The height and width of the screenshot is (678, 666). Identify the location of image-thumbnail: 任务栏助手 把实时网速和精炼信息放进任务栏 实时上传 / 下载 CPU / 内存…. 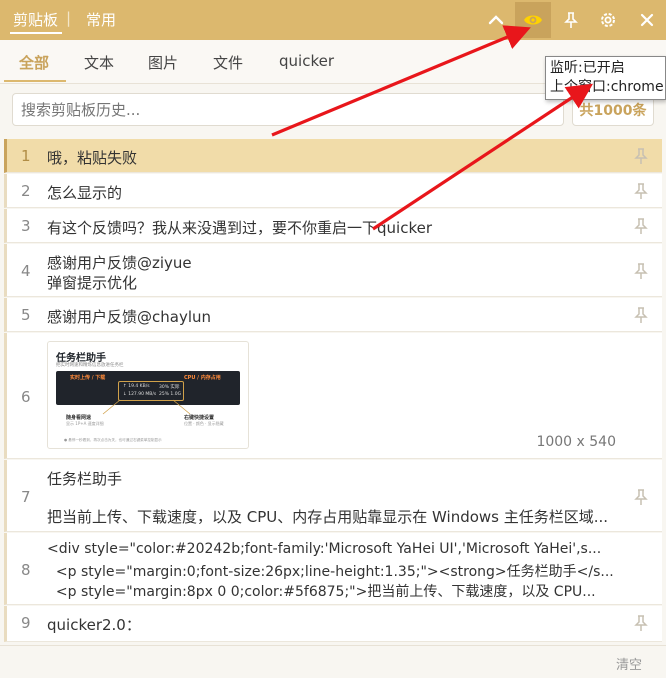
(148, 395).